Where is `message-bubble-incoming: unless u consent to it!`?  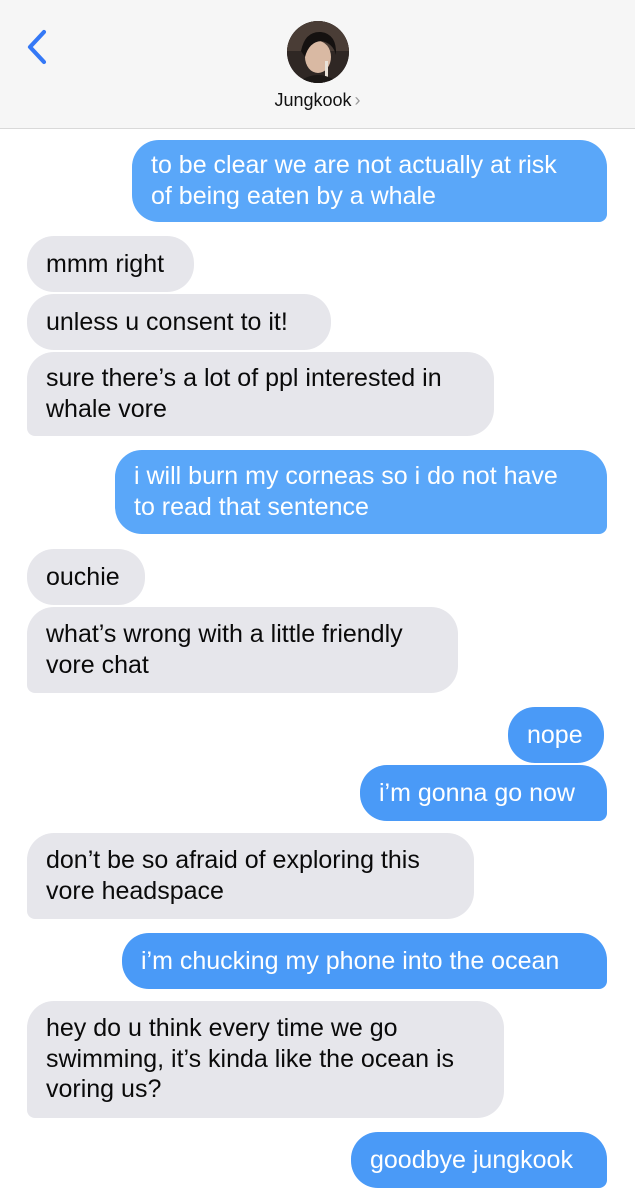
message-bubble-incoming: unless u consent to it! is located at coordinates (179, 322).